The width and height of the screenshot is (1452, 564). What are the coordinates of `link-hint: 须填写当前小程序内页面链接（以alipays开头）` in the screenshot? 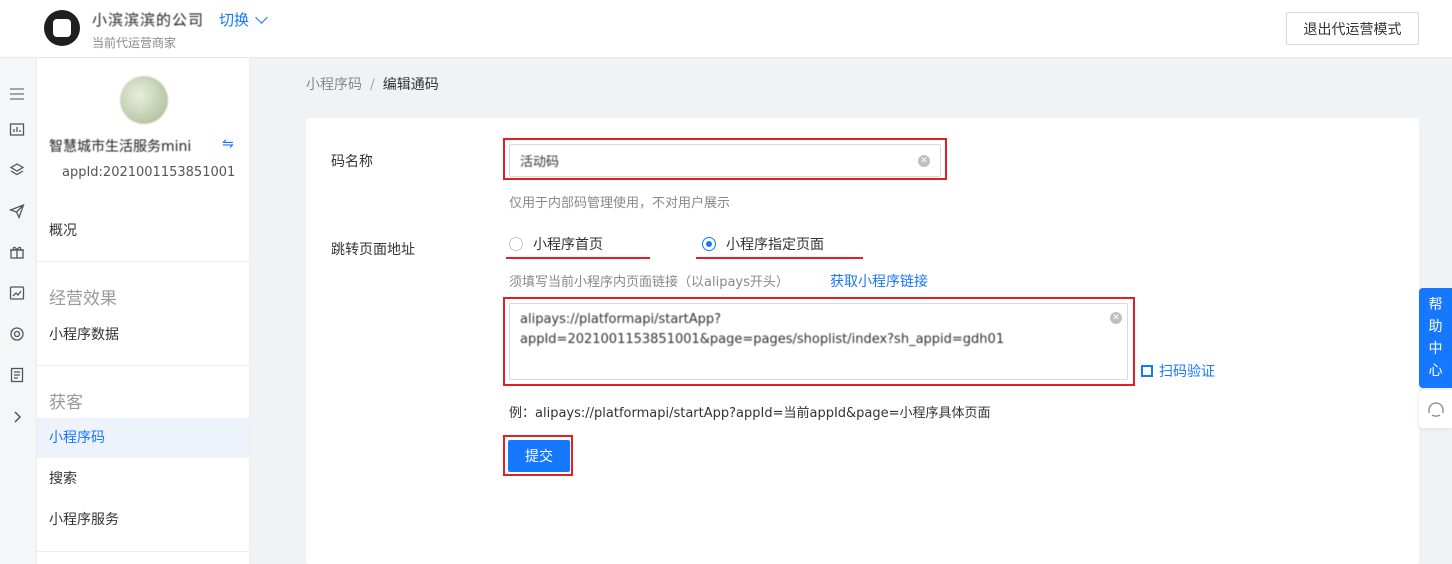 It's located at (649, 282).